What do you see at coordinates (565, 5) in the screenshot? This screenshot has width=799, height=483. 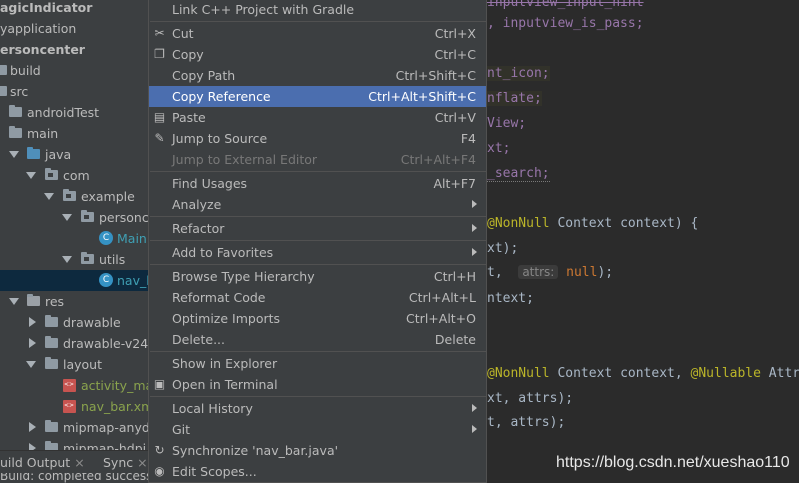 I see `code-line: inputview_input_hint` at bounding box center [565, 5].